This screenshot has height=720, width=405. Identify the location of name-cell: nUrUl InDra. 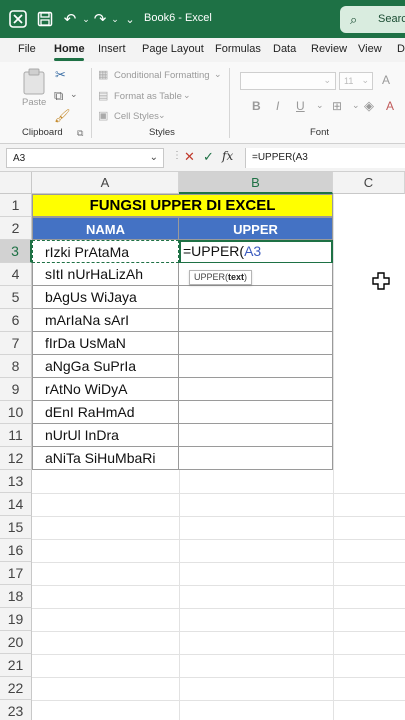
(105, 435).